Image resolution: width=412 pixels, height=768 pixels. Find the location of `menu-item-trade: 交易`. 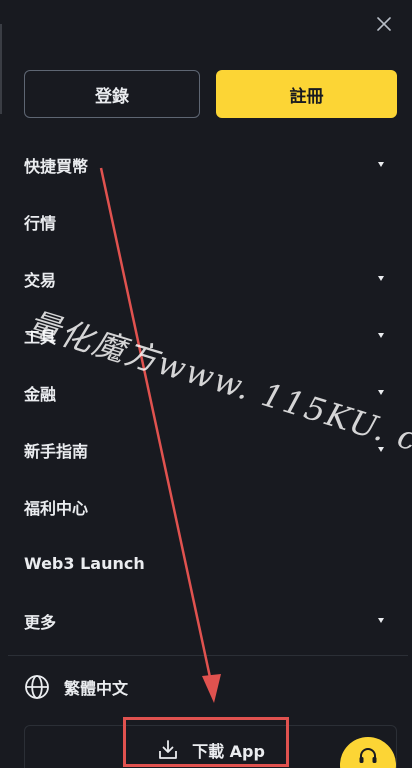

menu-item-trade: 交易 is located at coordinates (206, 278).